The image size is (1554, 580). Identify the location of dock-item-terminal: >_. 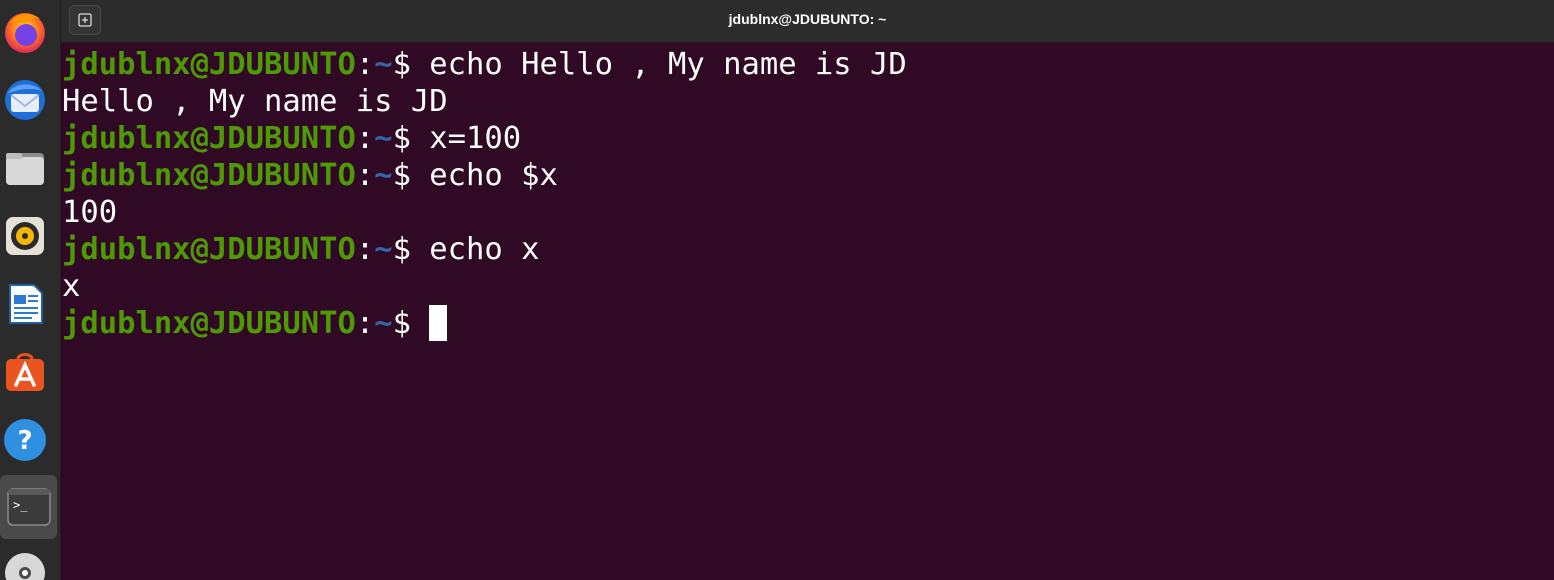
(28, 507).